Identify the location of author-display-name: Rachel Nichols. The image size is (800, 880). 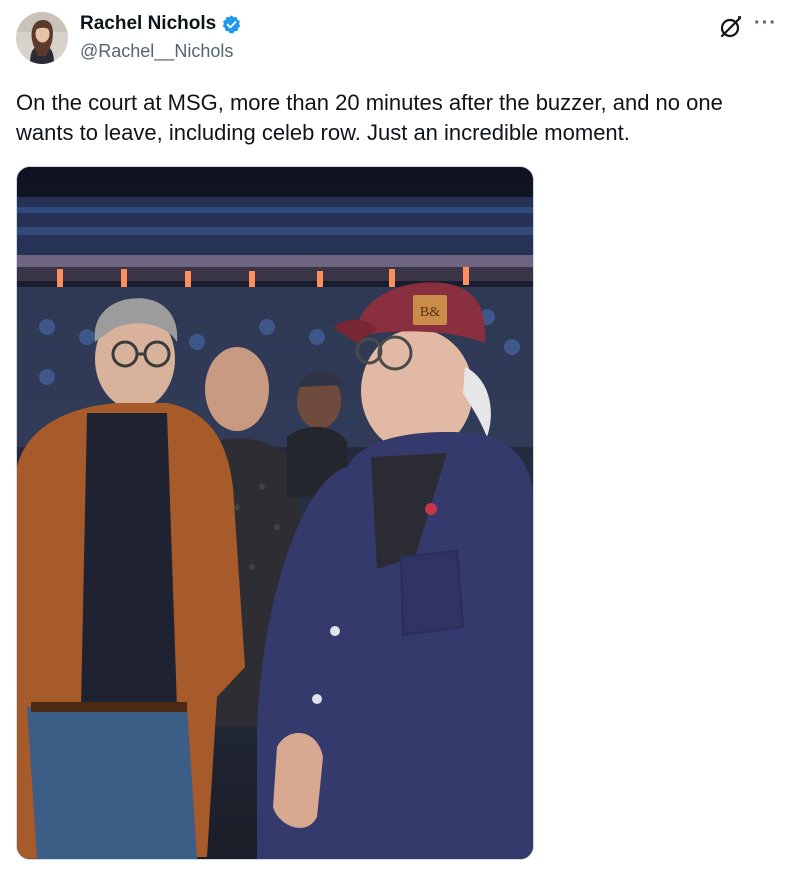
(148, 24).